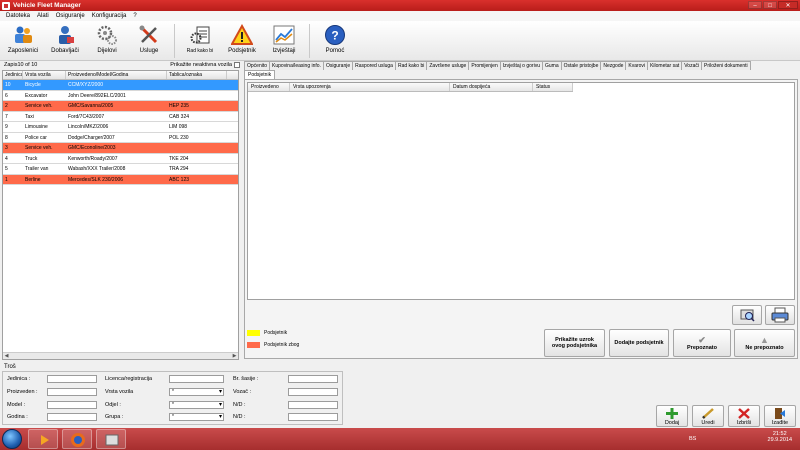  Describe the element at coordinates (109, 16) in the screenshot. I see `menu-item-konfiguracija: Konfiguracija` at that location.